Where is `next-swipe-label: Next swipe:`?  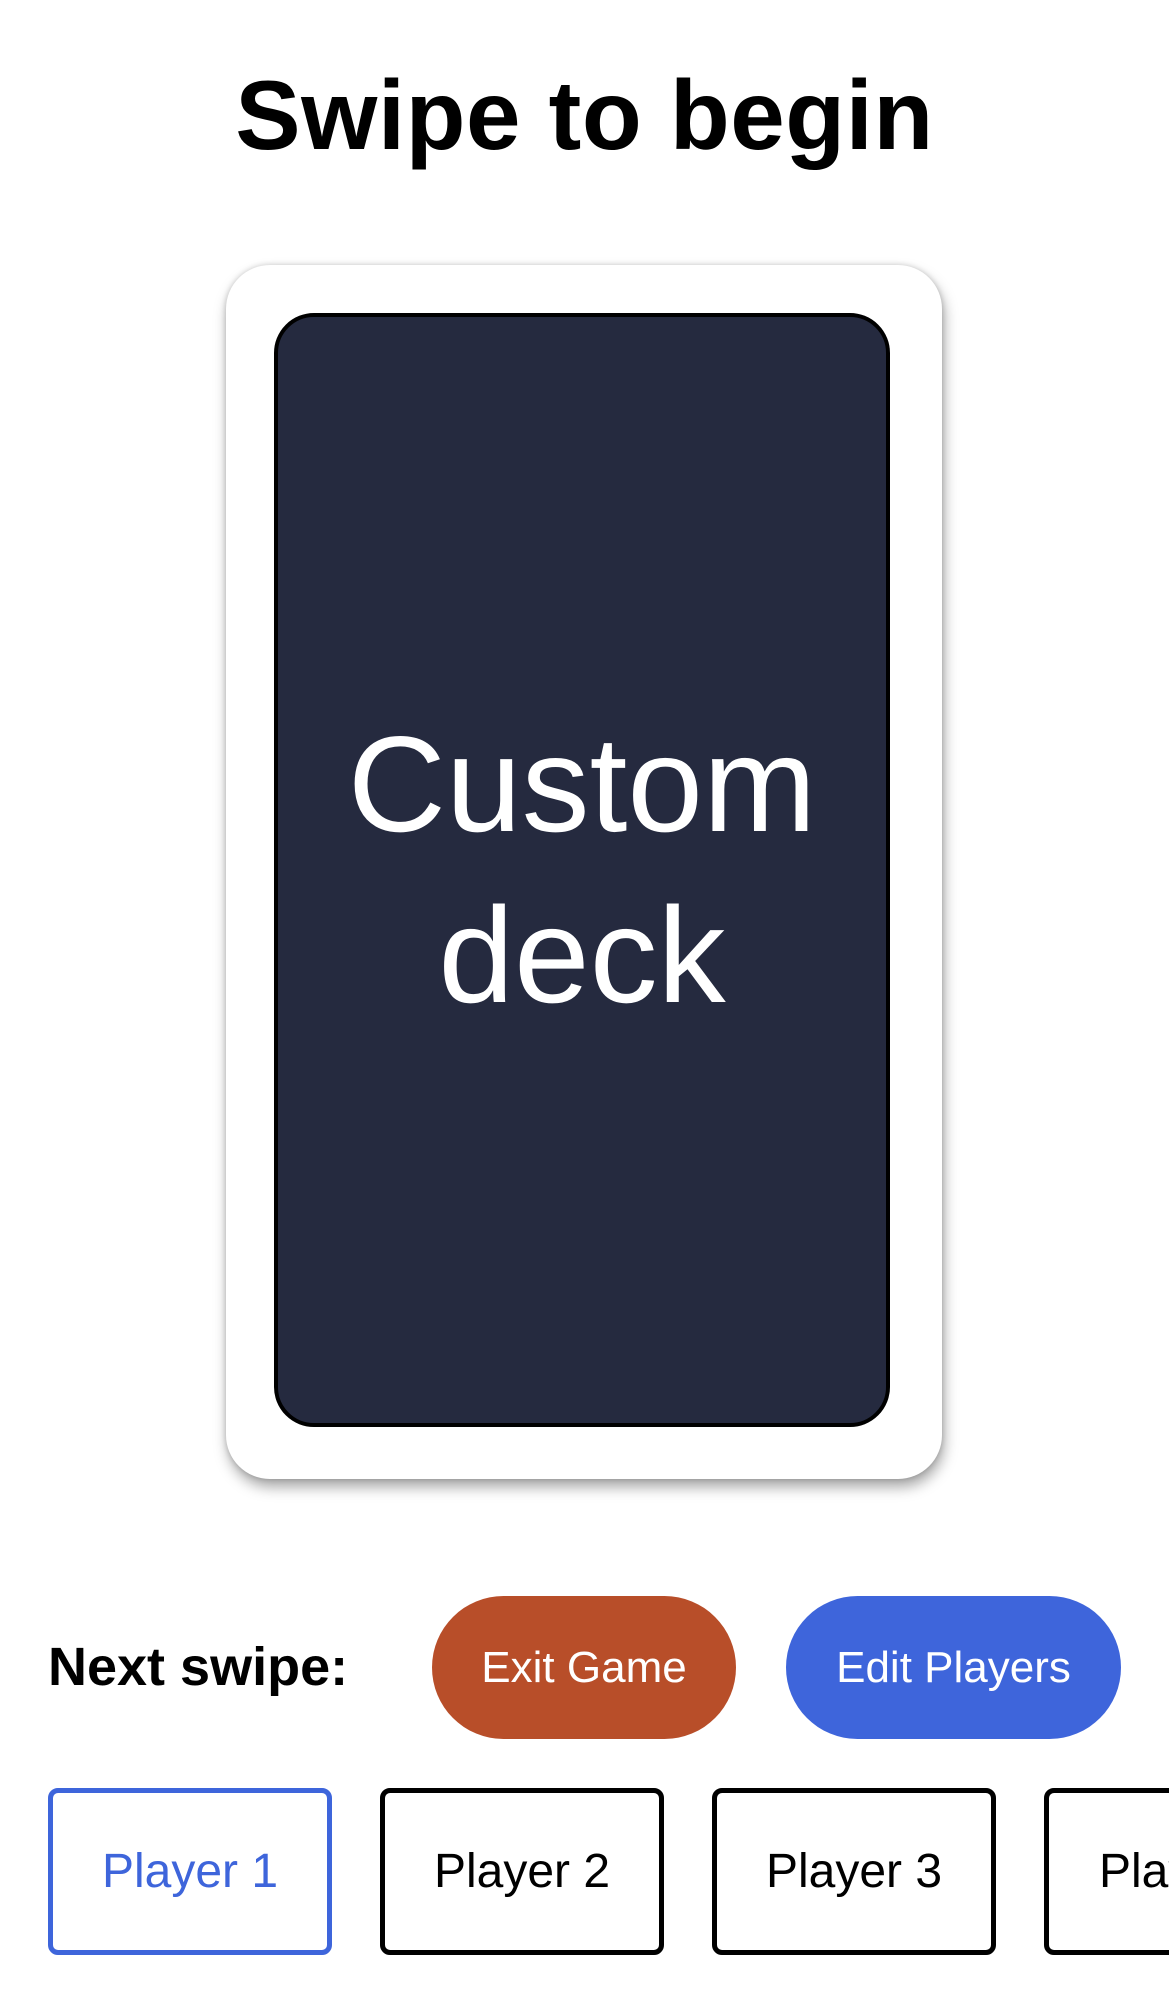
next-swipe-label: Next swipe: is located at coordinates (198, 1667).